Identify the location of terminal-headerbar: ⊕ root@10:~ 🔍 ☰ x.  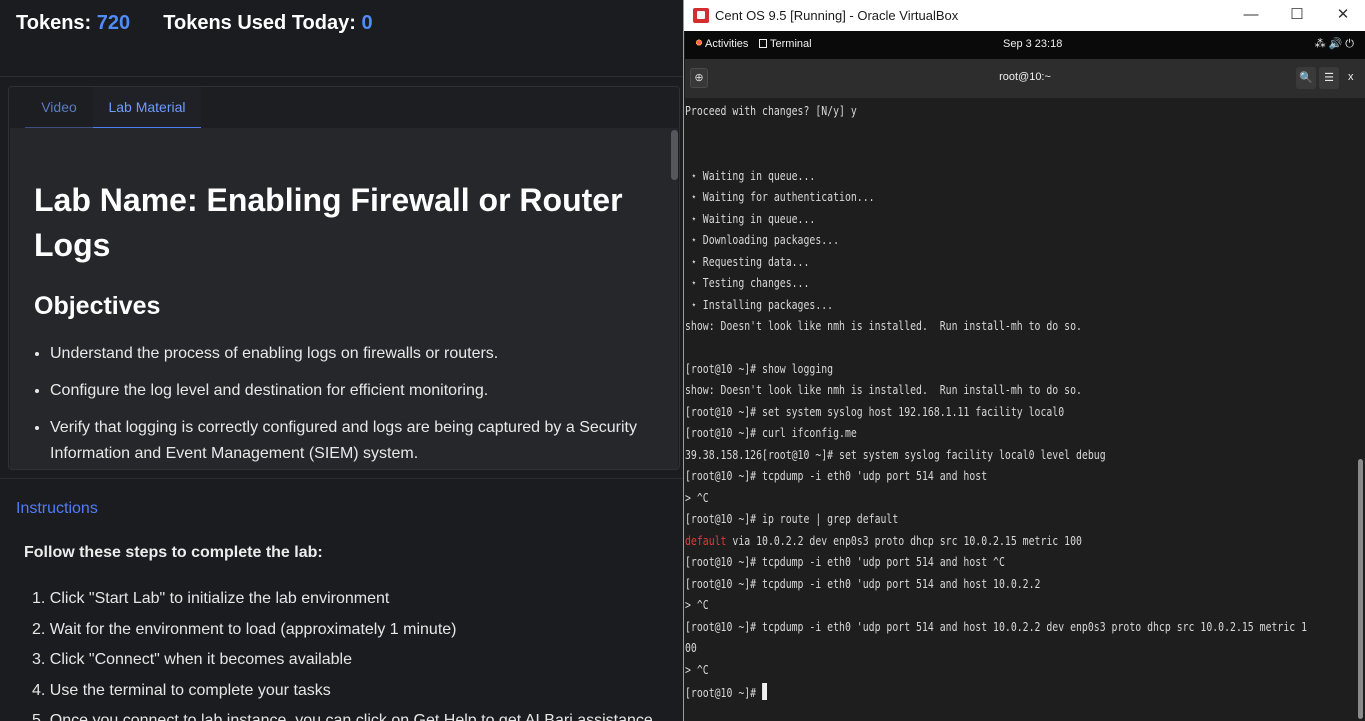
(1025, 78).